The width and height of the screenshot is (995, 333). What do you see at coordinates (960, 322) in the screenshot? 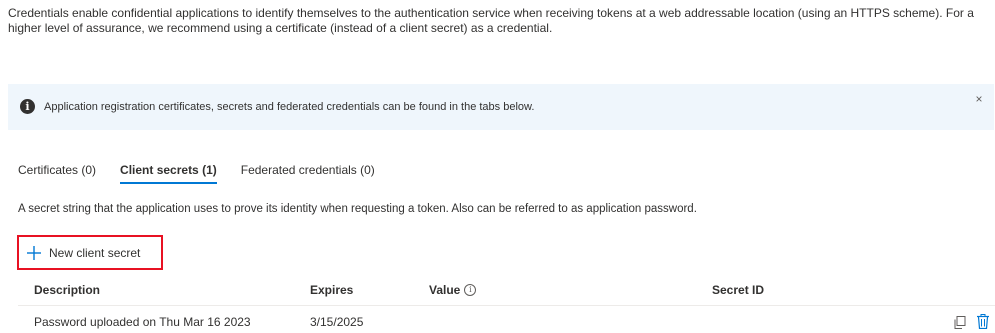
I see `copy-icon` at bounding box center [960, 322].